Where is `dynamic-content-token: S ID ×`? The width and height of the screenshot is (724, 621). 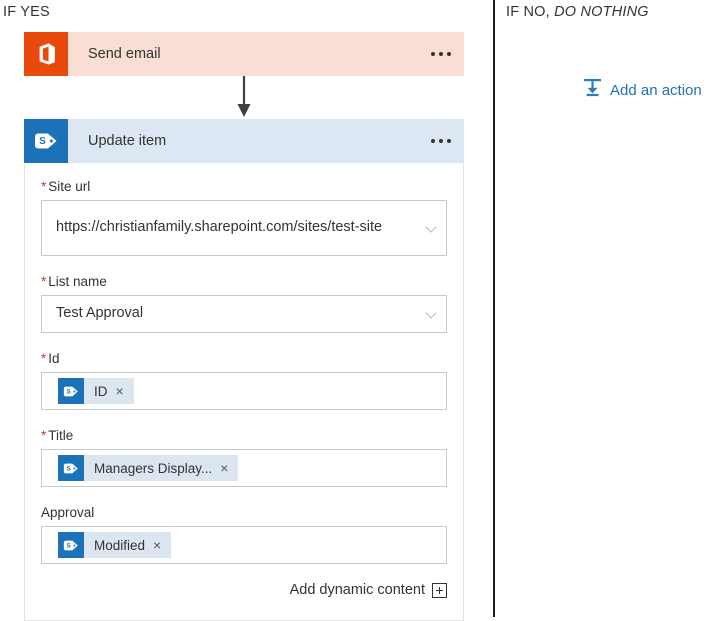 dynamic-content-token: S ID × is located at coordinates (96, 391).